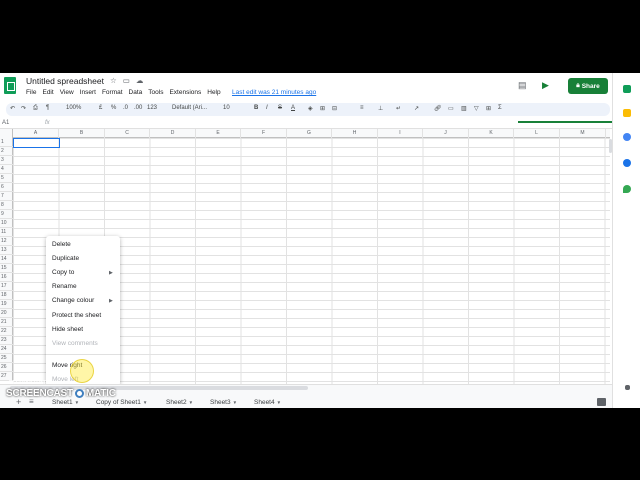 This screenshot has width=640, height=480. I want to click on context-menu-item-protect-the-sheet: Protect the sheet, so click(76, 315).